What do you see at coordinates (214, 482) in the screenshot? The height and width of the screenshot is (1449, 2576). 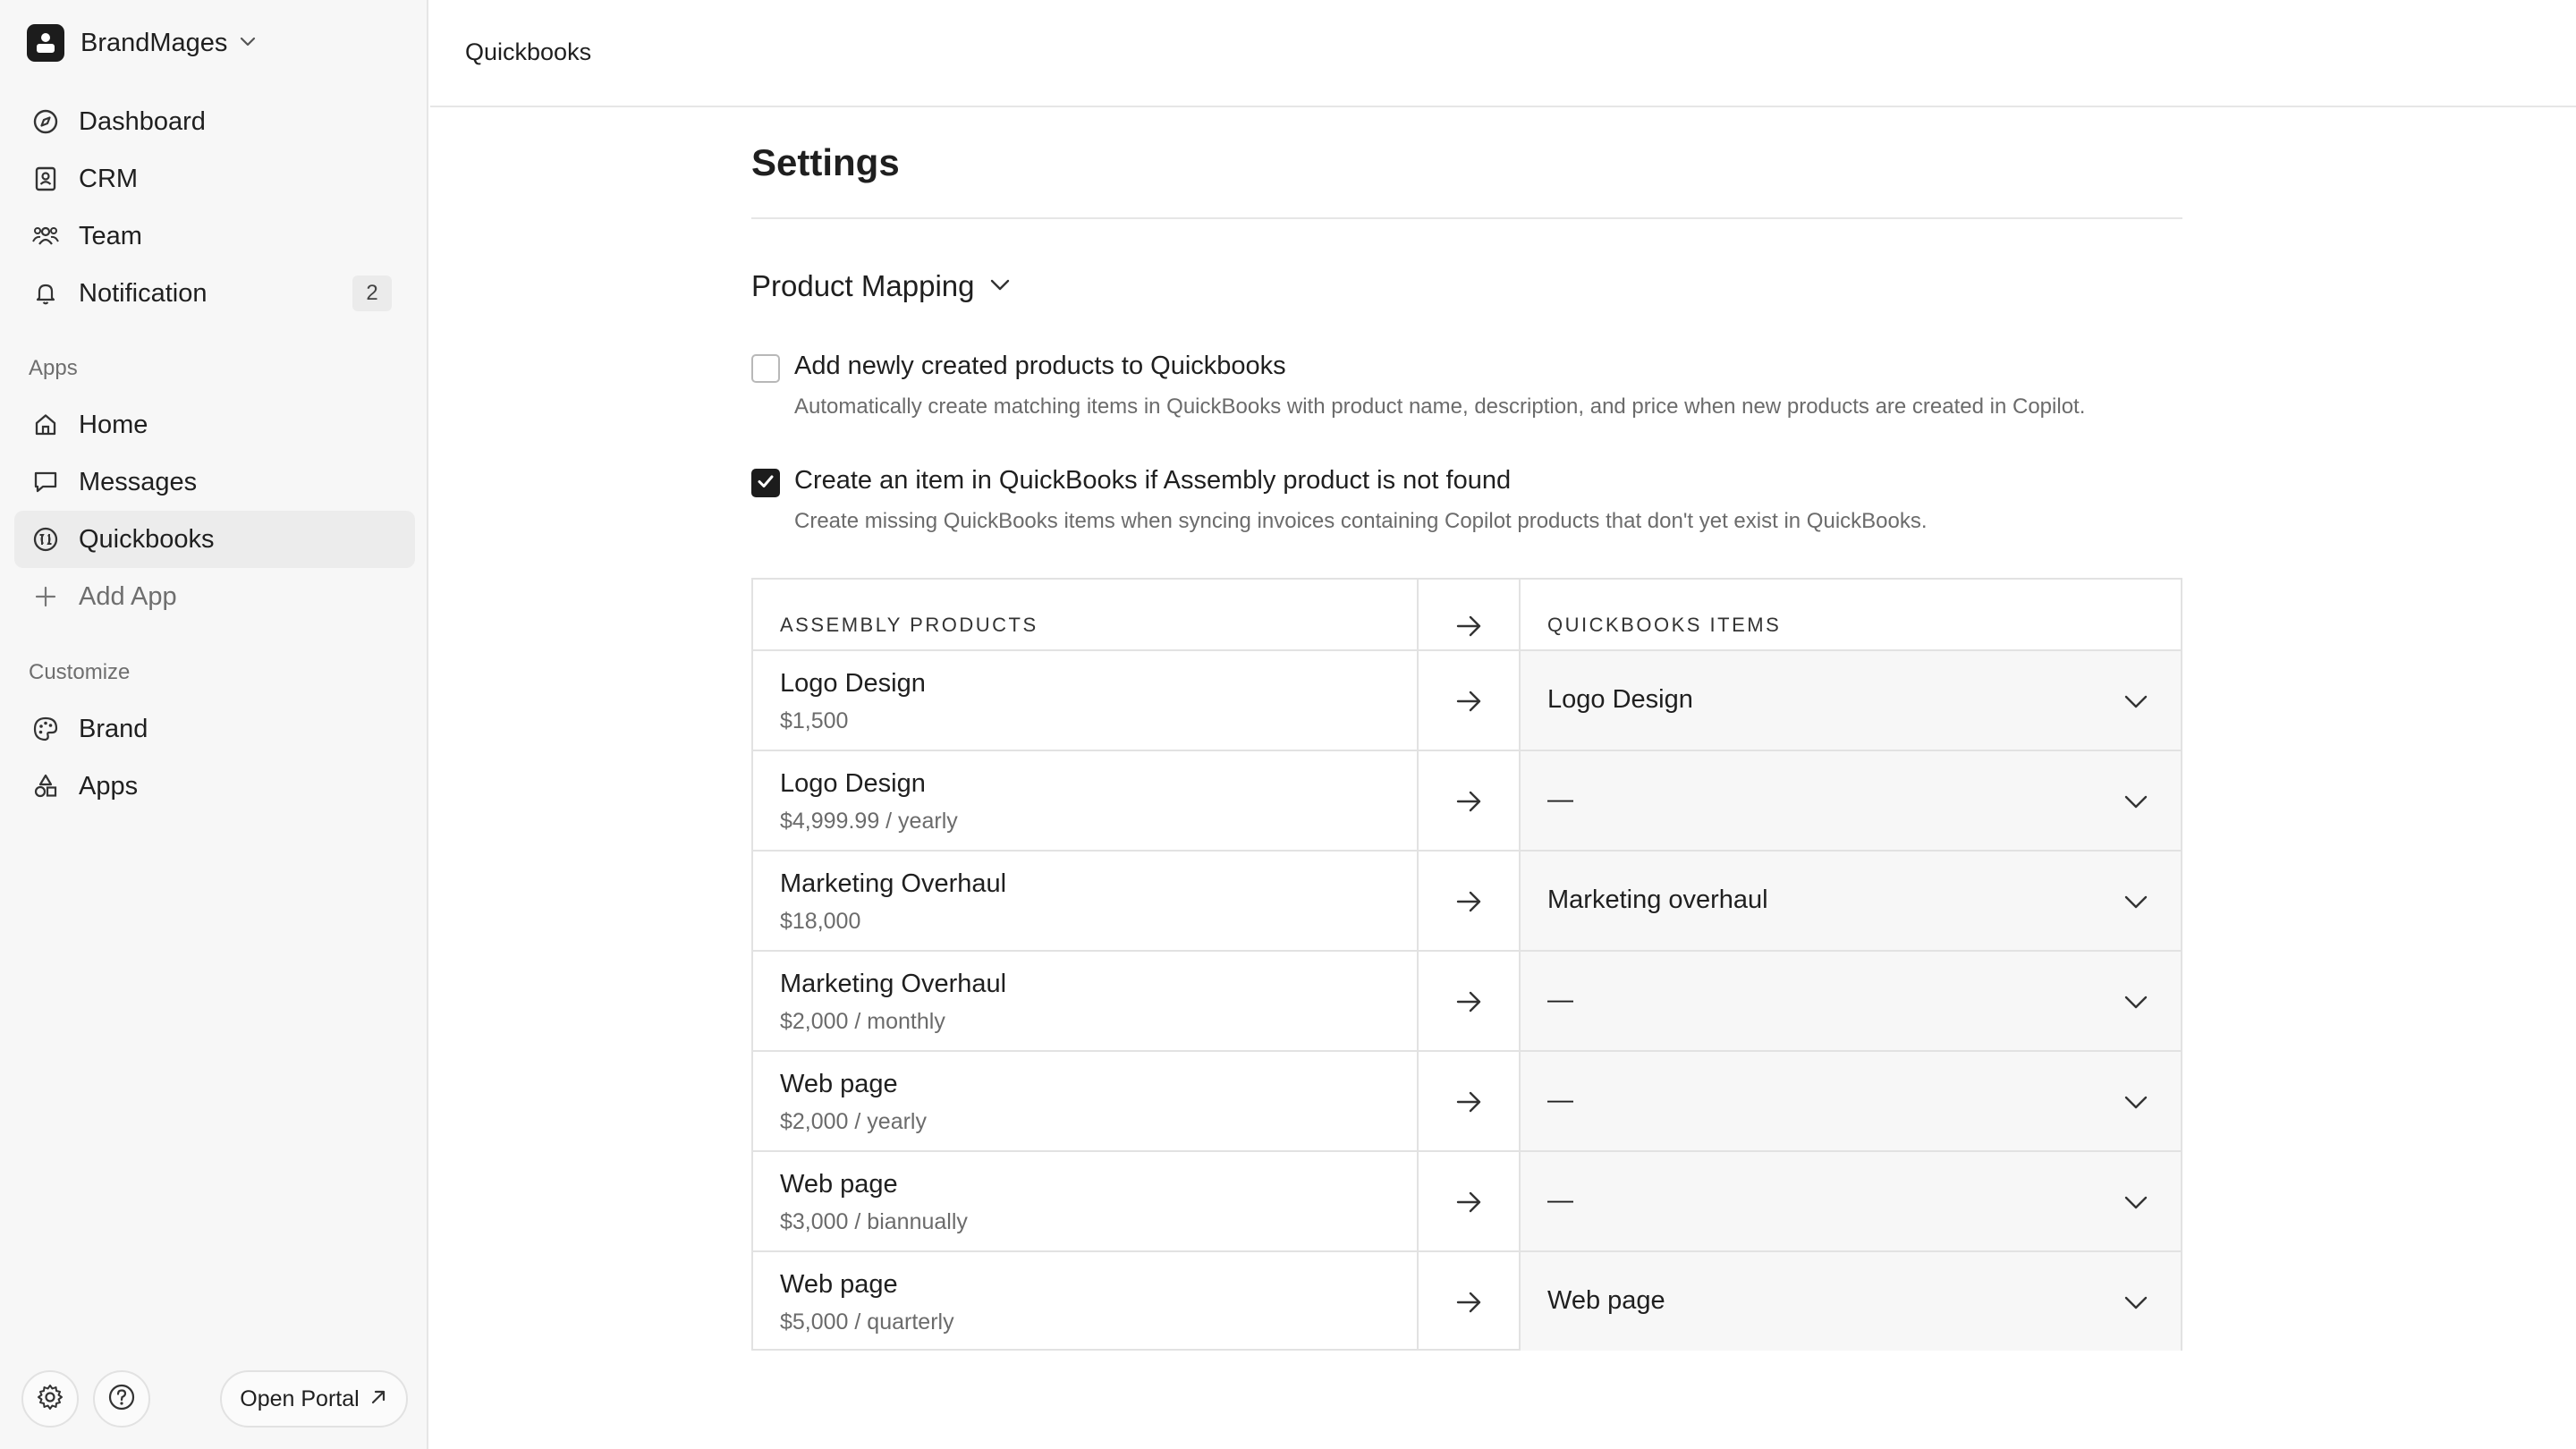 I see `sidebar-item-messages: Messages` at bounding box center [214, 482].